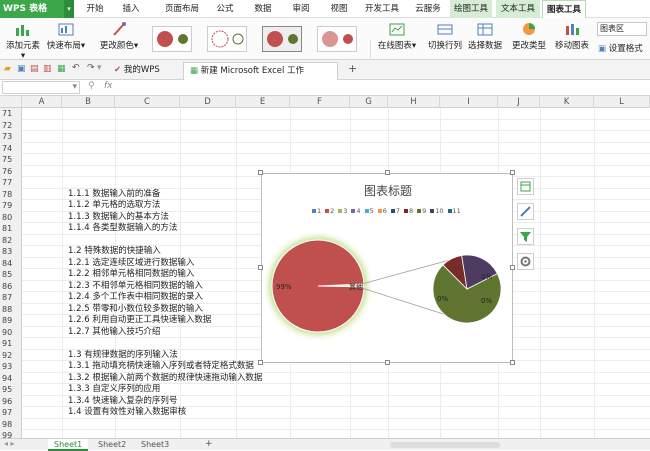 This screenshot has width=650, height=451. What do you see at coordinates (91, 86) in the screenshot?
I see `zoom-icon: ⚲` at bounding box center [91, 86].